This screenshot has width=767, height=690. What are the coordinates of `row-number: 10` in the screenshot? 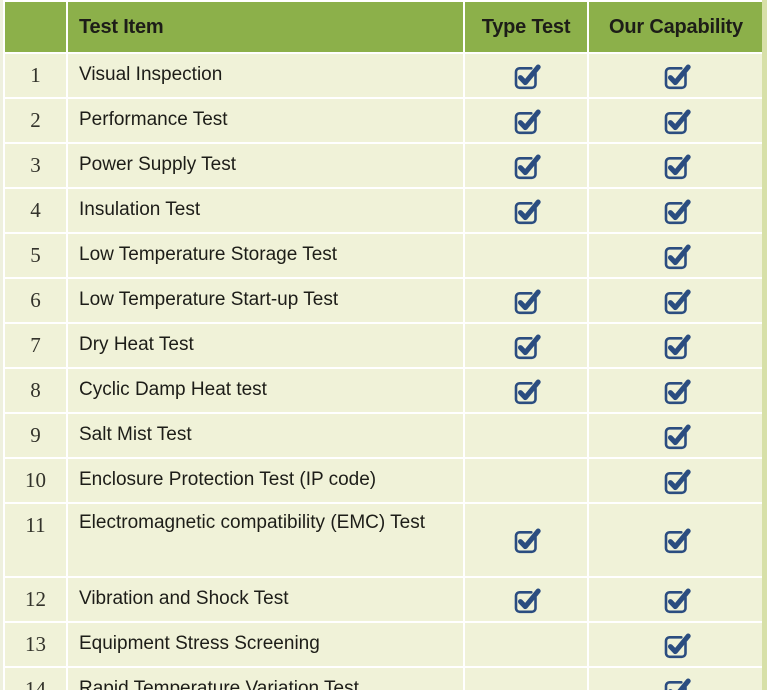 It's located at (35, 480).